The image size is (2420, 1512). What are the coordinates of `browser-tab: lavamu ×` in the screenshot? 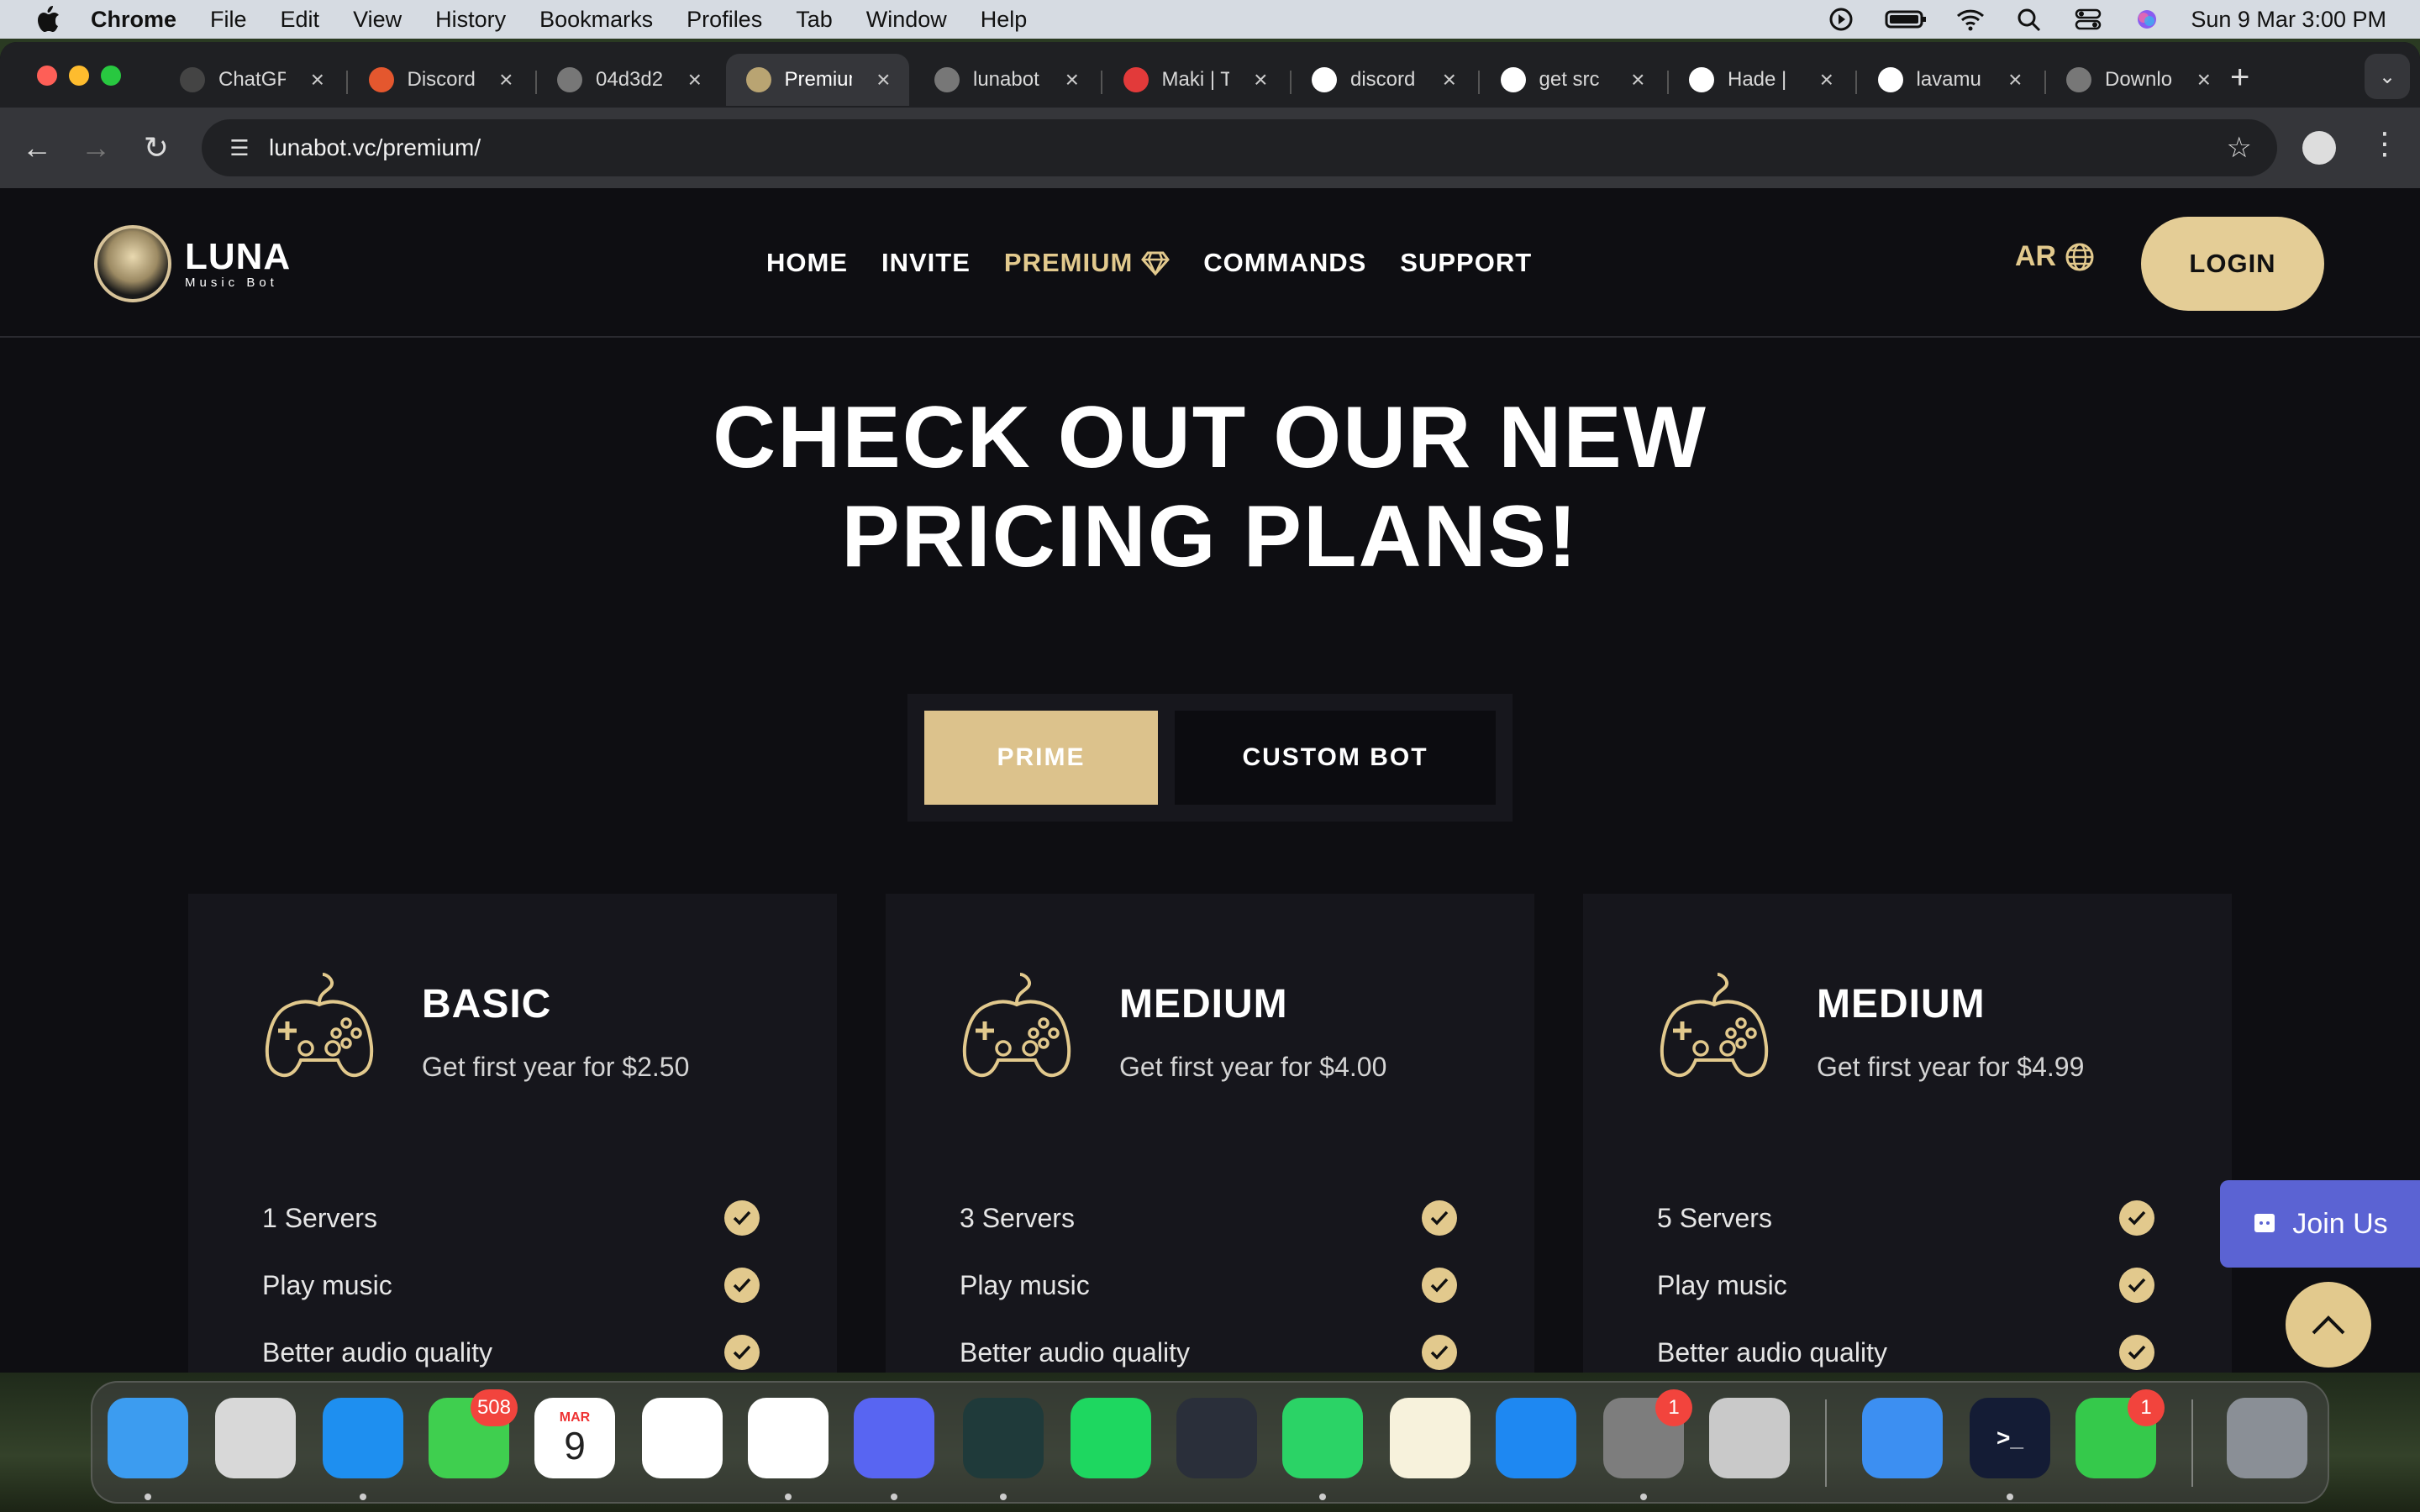 It's located at (1949, 80).